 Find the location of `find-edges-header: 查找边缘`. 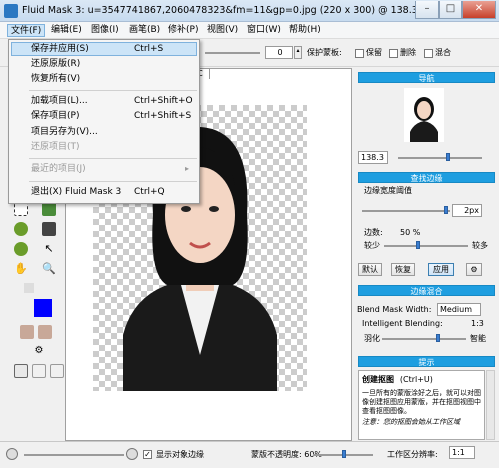

find-edges-header: 查找边缘 is located at coordinates (426, 177).